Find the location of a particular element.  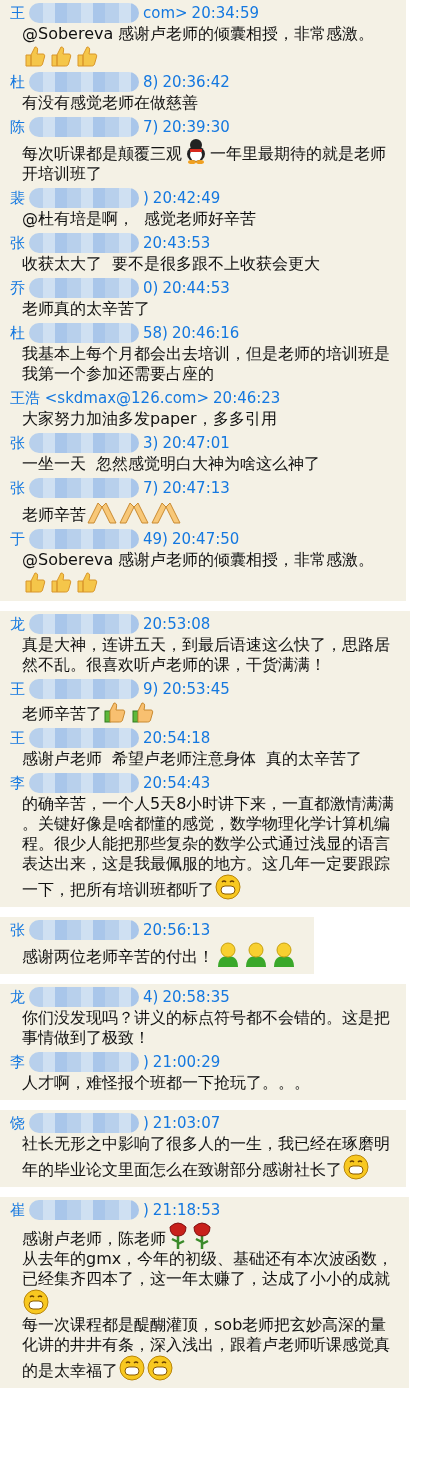

message-time: 20:46:23 is located at coordinates (247, 398).